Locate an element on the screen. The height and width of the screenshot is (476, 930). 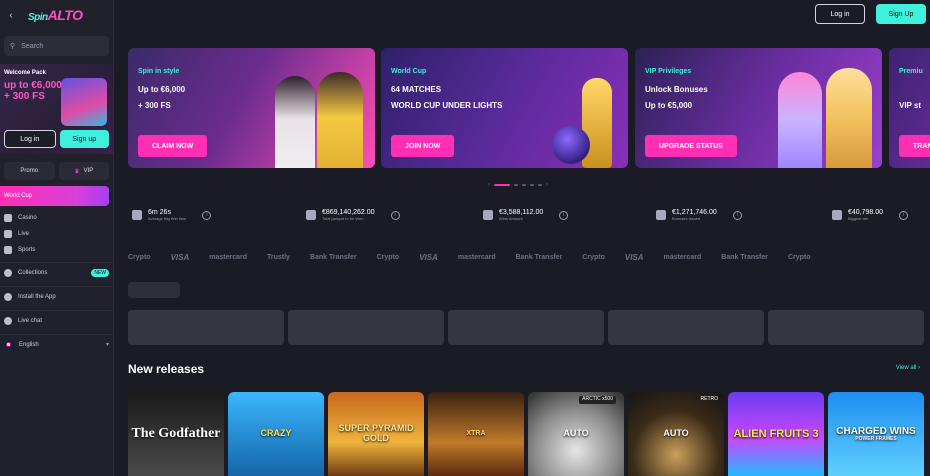
banner-line2: VIP st is located at coordinates (910, 105).